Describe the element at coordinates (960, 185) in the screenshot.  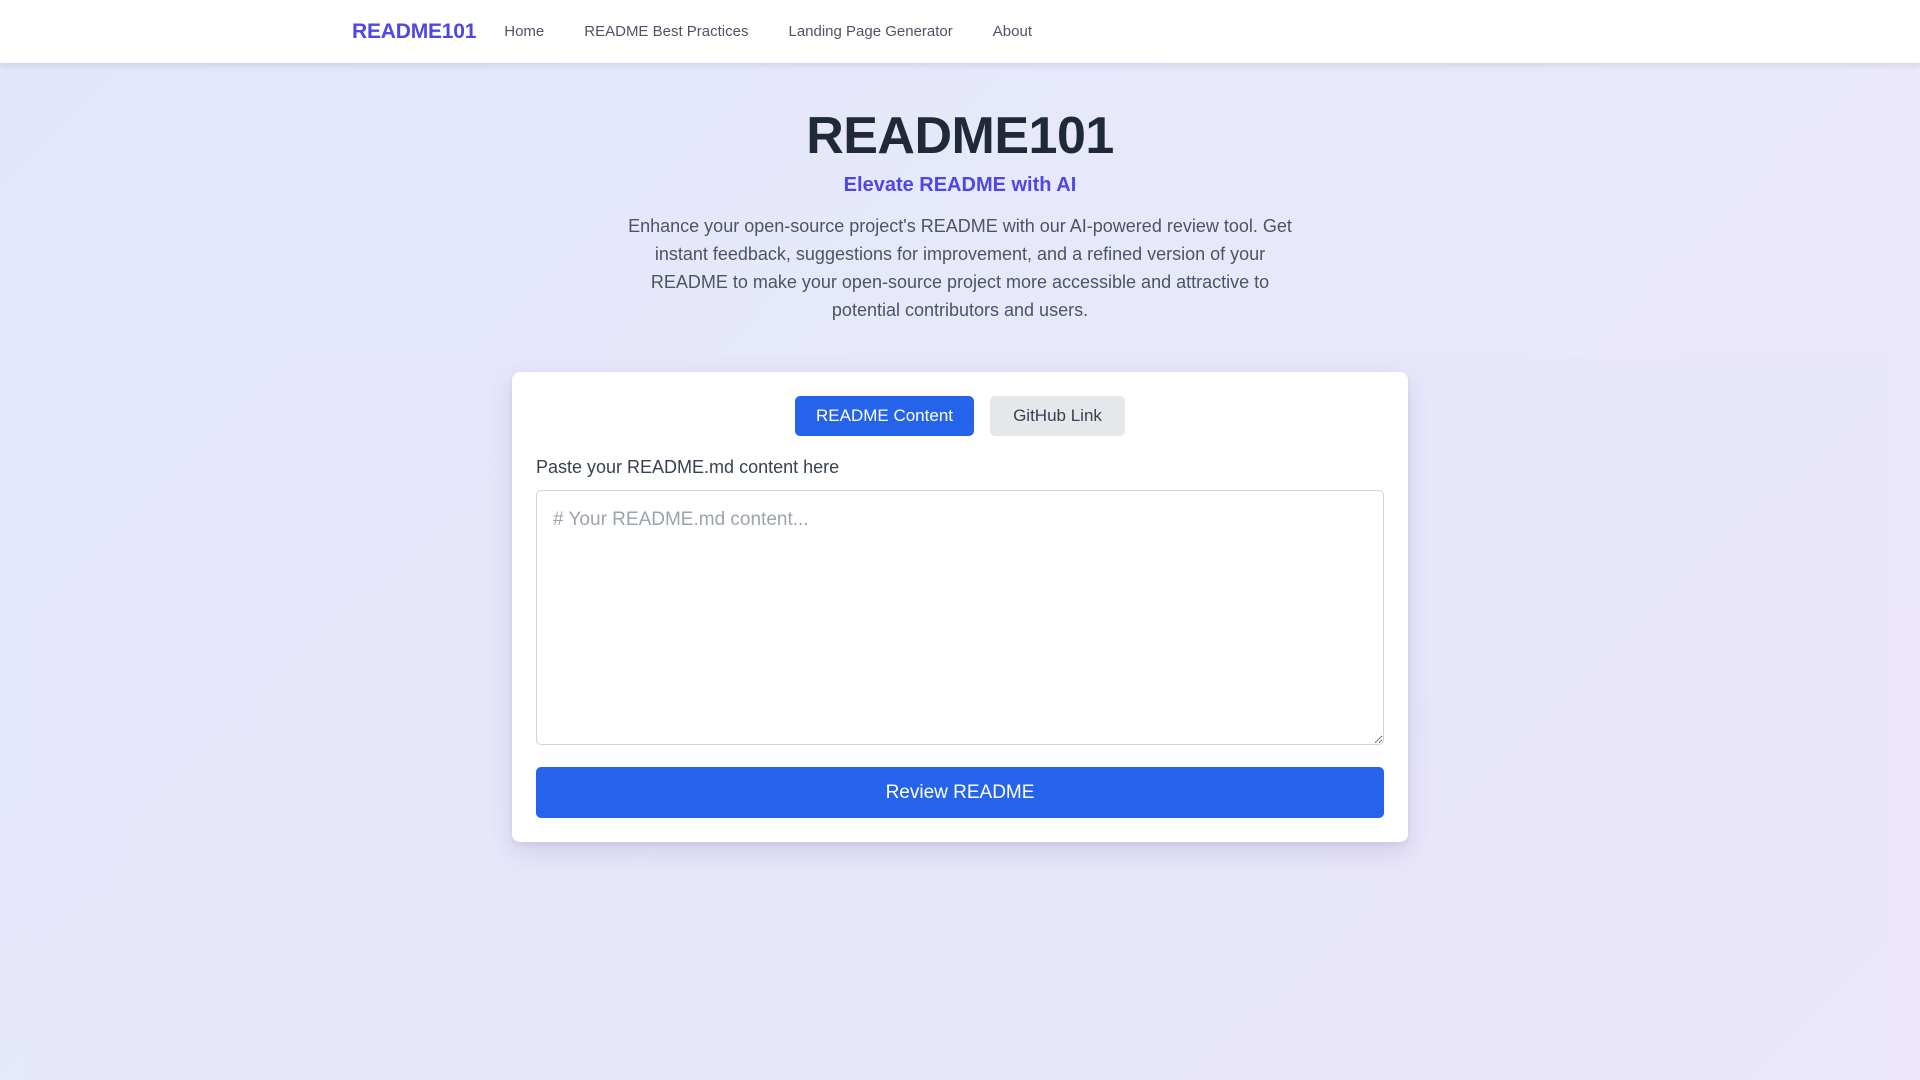
I see `page-subtitle: Elevate README with AI` at that location.